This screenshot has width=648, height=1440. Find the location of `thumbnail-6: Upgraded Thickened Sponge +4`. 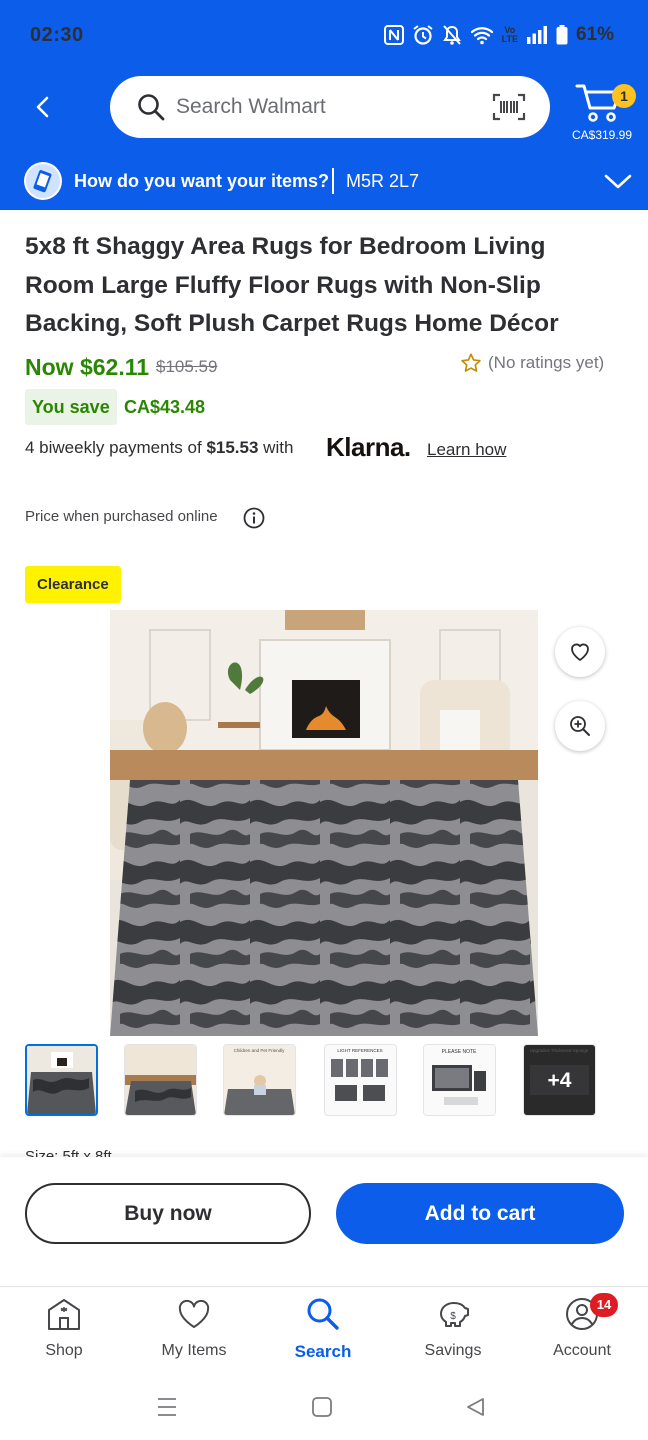

thumbnail-6: Upgraded Thickened Sponge +4 is located at coordinates (559, 1080).